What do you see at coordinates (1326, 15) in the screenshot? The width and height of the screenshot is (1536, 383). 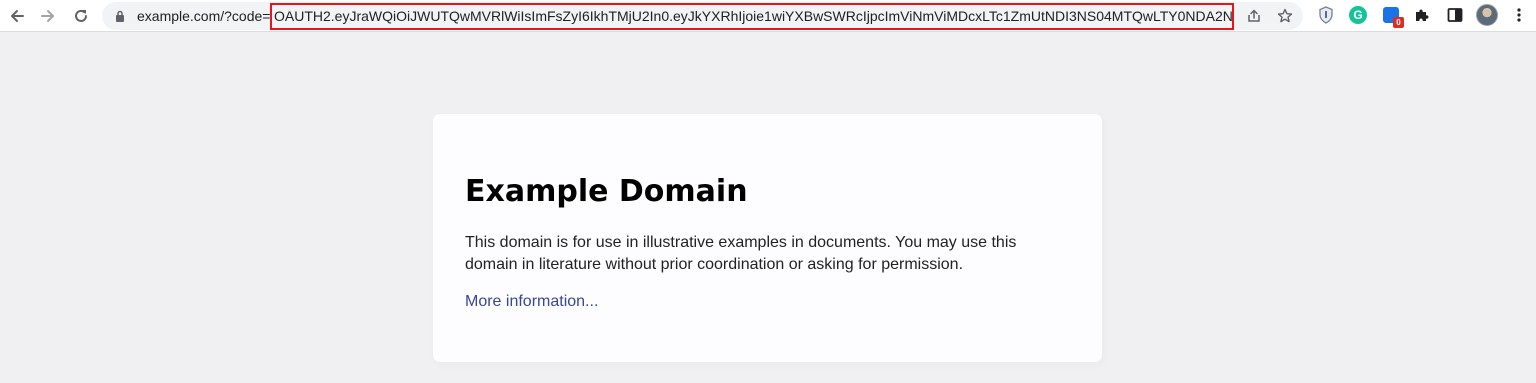 I see `shield-extension-icon` at bounding box center [1326, 15].